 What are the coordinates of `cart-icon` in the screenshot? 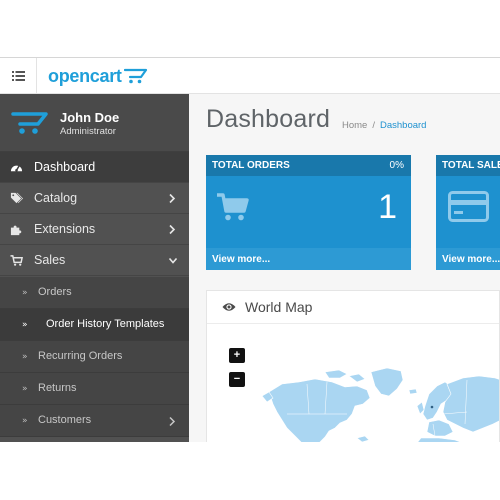 It's located at (135, 76).